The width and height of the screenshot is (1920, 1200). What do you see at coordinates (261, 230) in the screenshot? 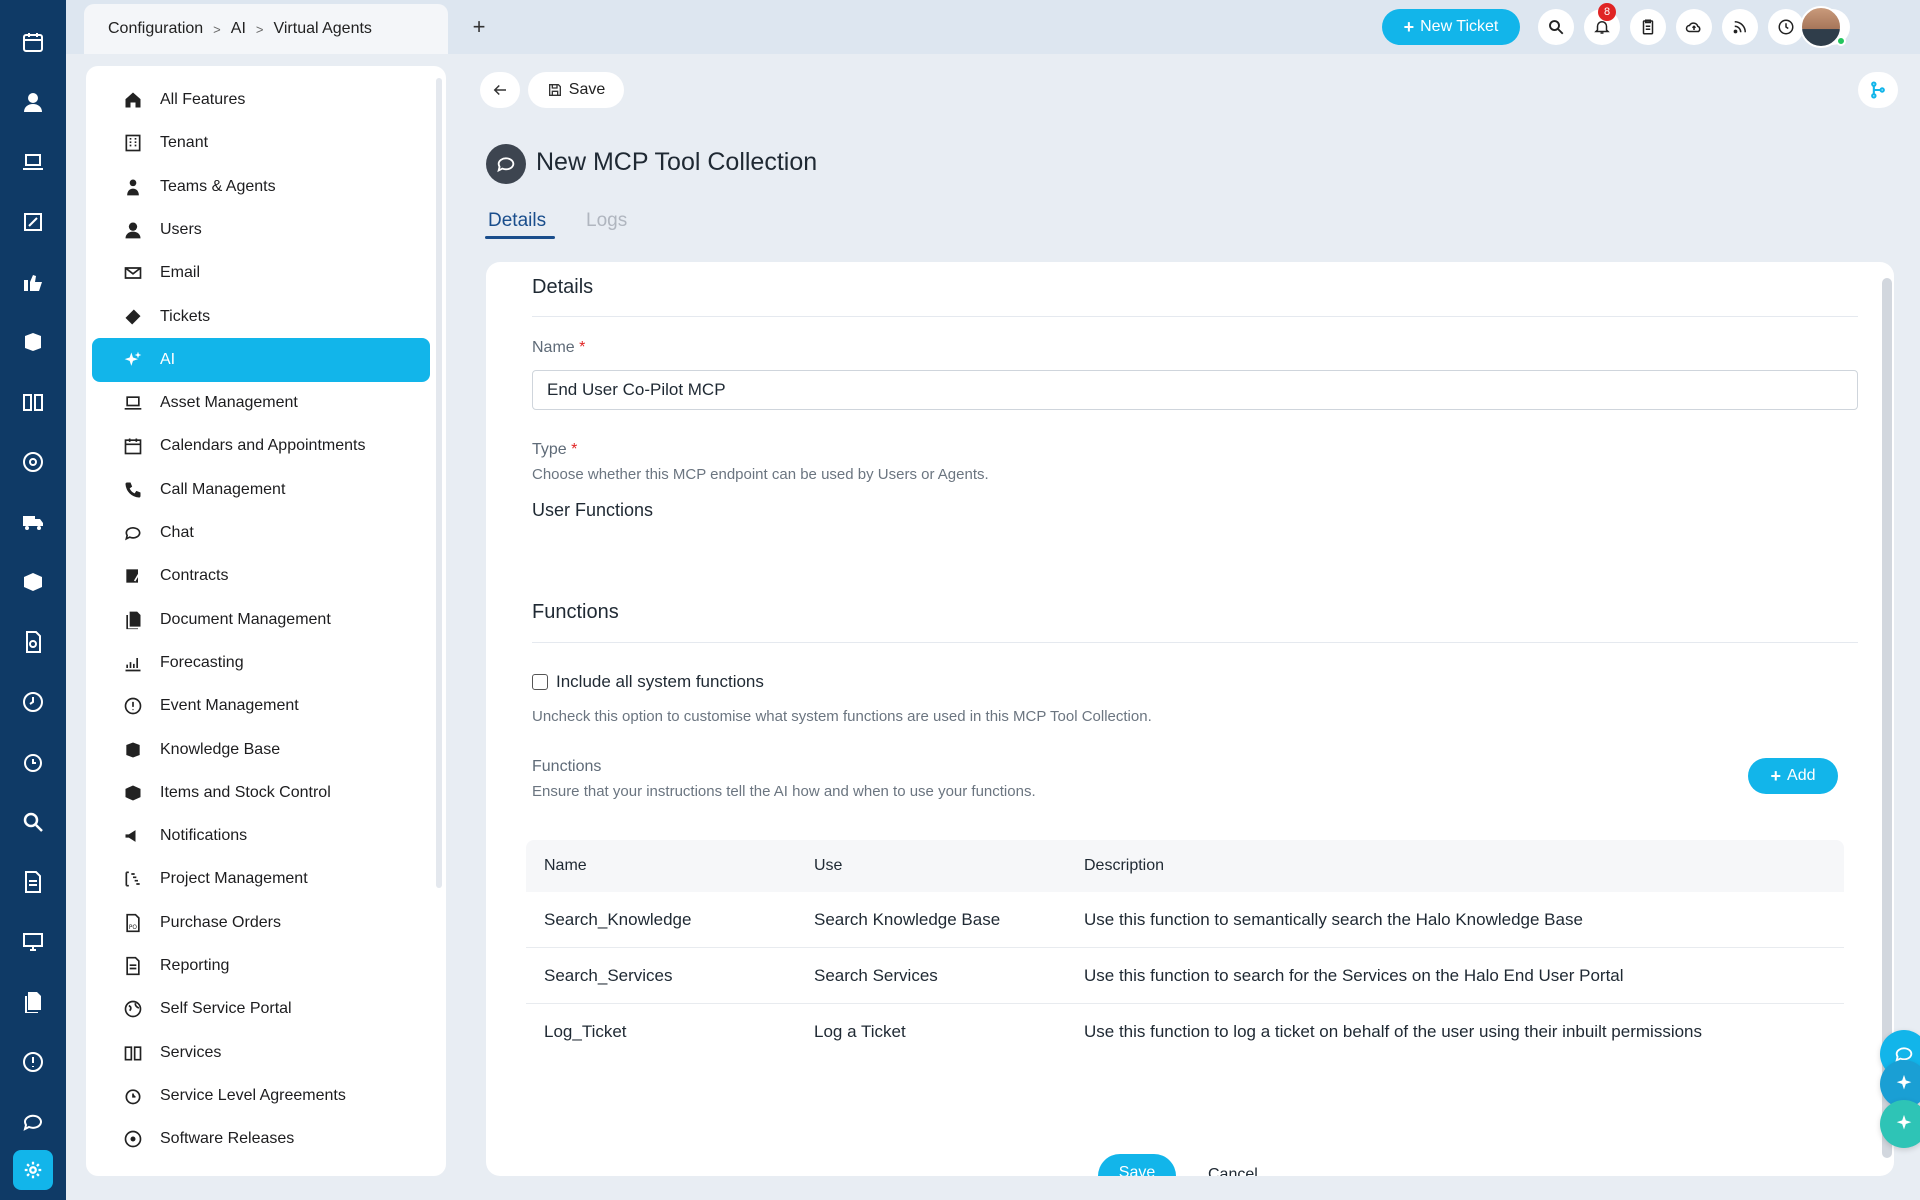
I see `feature-item-users: Users` at bounding box center [261, 230].